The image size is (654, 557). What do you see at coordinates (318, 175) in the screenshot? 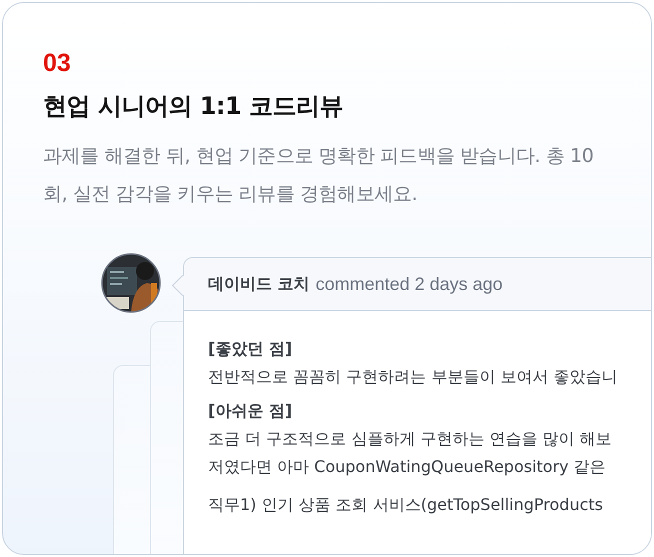
I see `card-description: 과제를 해결한 뒤, 현업 기준으로 명확한 피드백을 받습니다. 총 10회, 실전 감각을 키우는 리뷰를 경험해보세요.` at bounding box center [318, 175].